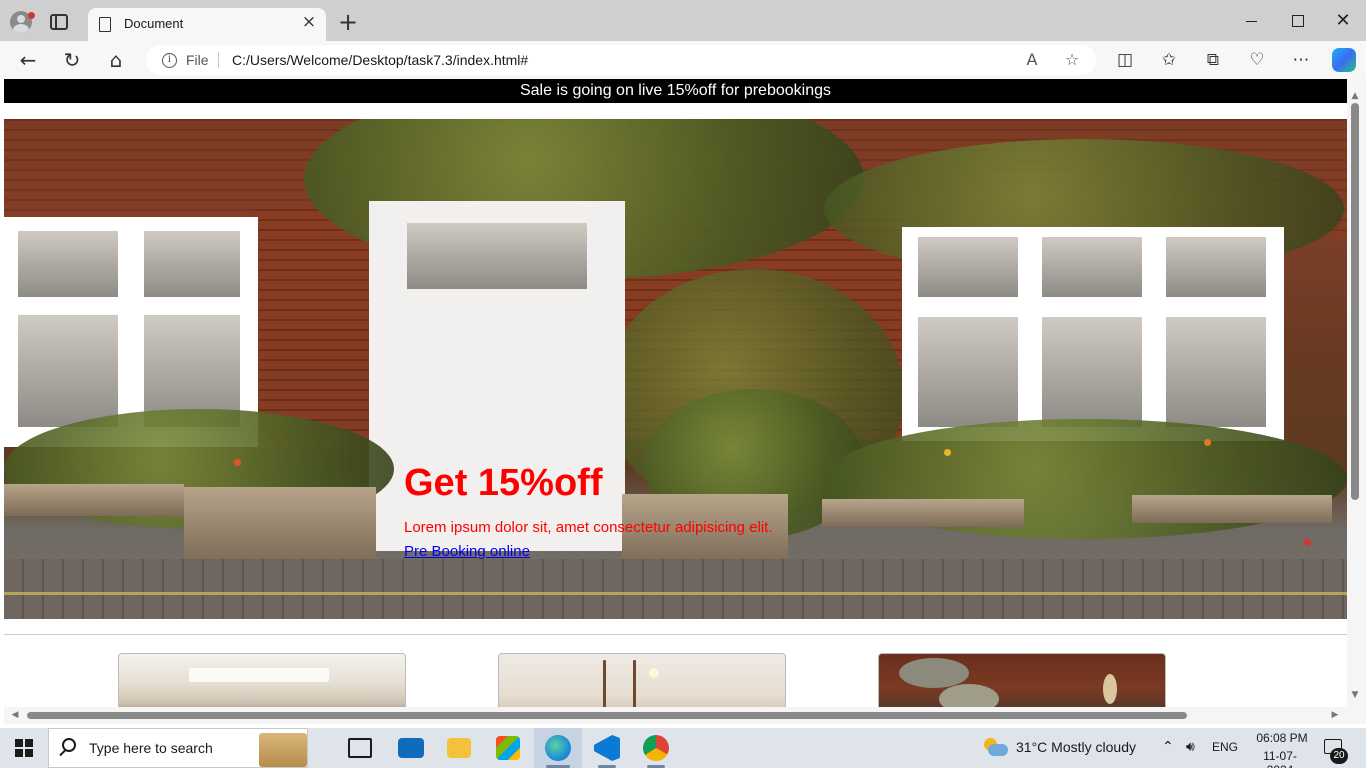  I want to click on input-language: ENG, so click(1225, 747).